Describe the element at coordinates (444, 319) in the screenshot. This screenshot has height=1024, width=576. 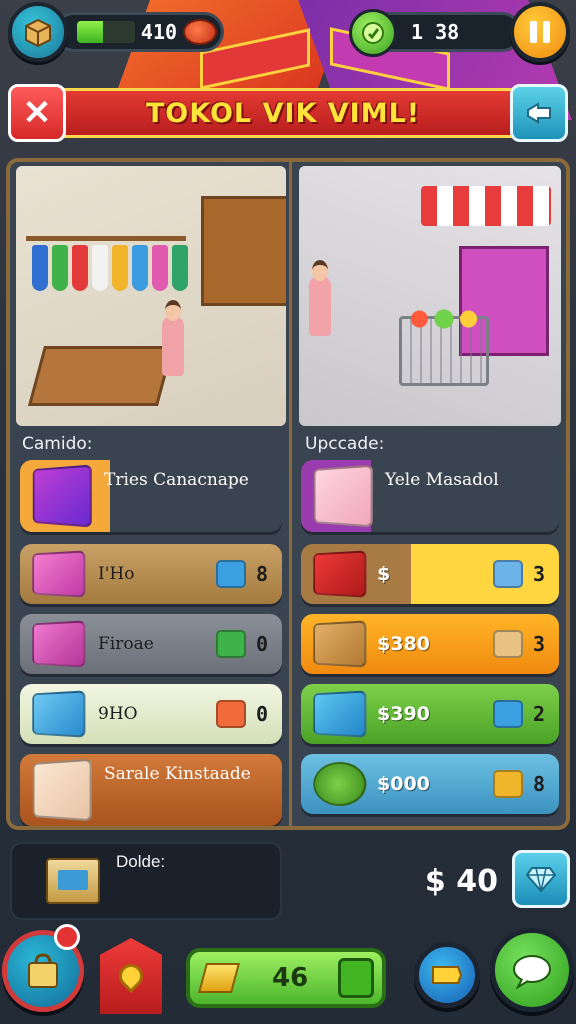
I see `cart-produce` at that location.